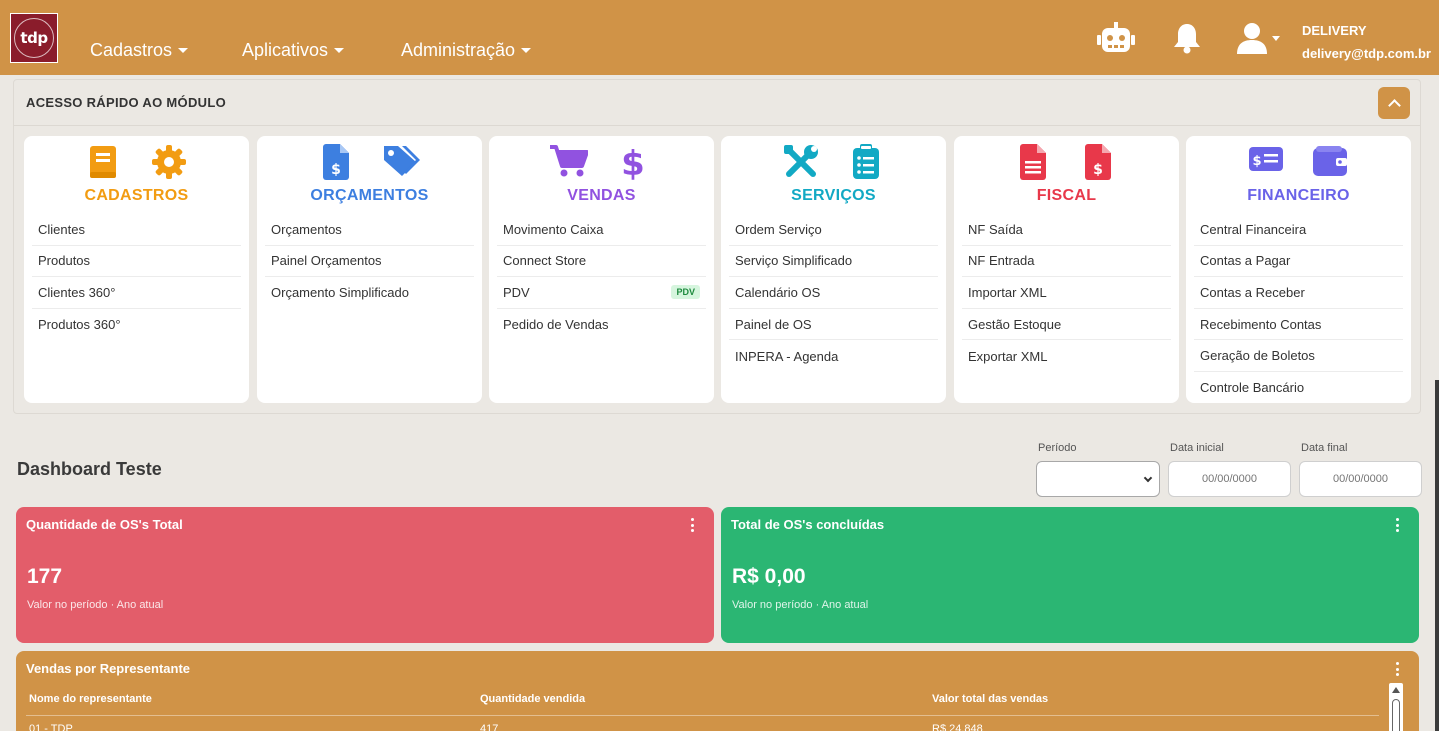  I want to click on list-item: Pedido de Vendas, so click(601, 325).